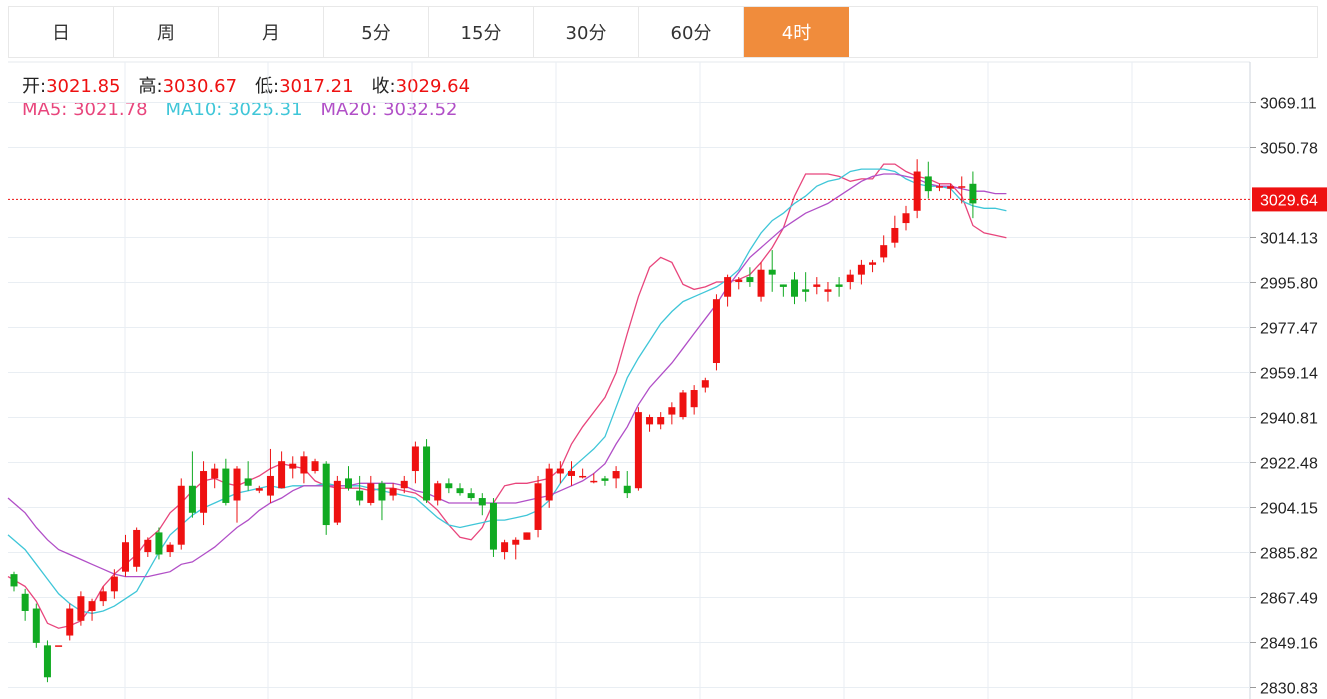  Describe the element at coordinates (1289, 418) in the screenshot. I see `y-tick-label-7: 2940.81` at that location.